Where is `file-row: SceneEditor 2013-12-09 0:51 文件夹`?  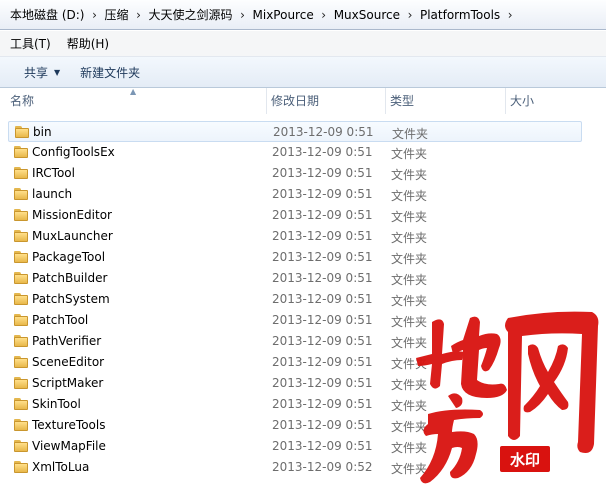
file-row: SceneEditor 2013-12-09 0:51 文件夹 is located at coordinates (295, 362).